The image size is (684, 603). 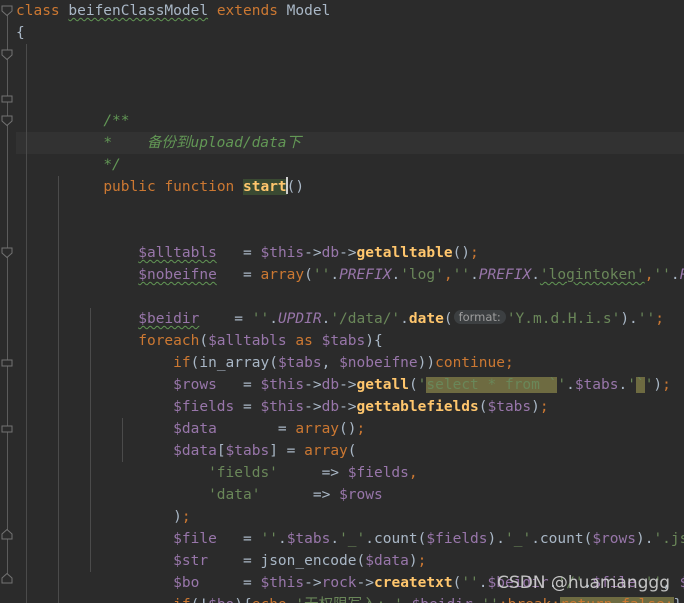 What do you see at coordinates (678, 600) in the screenshot?
I see `token-if-close-brace: }` at bounding box center [678, 600].